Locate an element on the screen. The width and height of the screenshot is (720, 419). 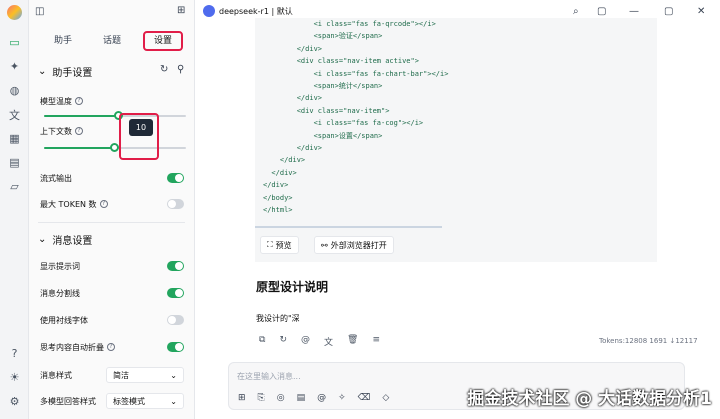
attachment-icon: ⎘ is located at coordinates (261, 398).